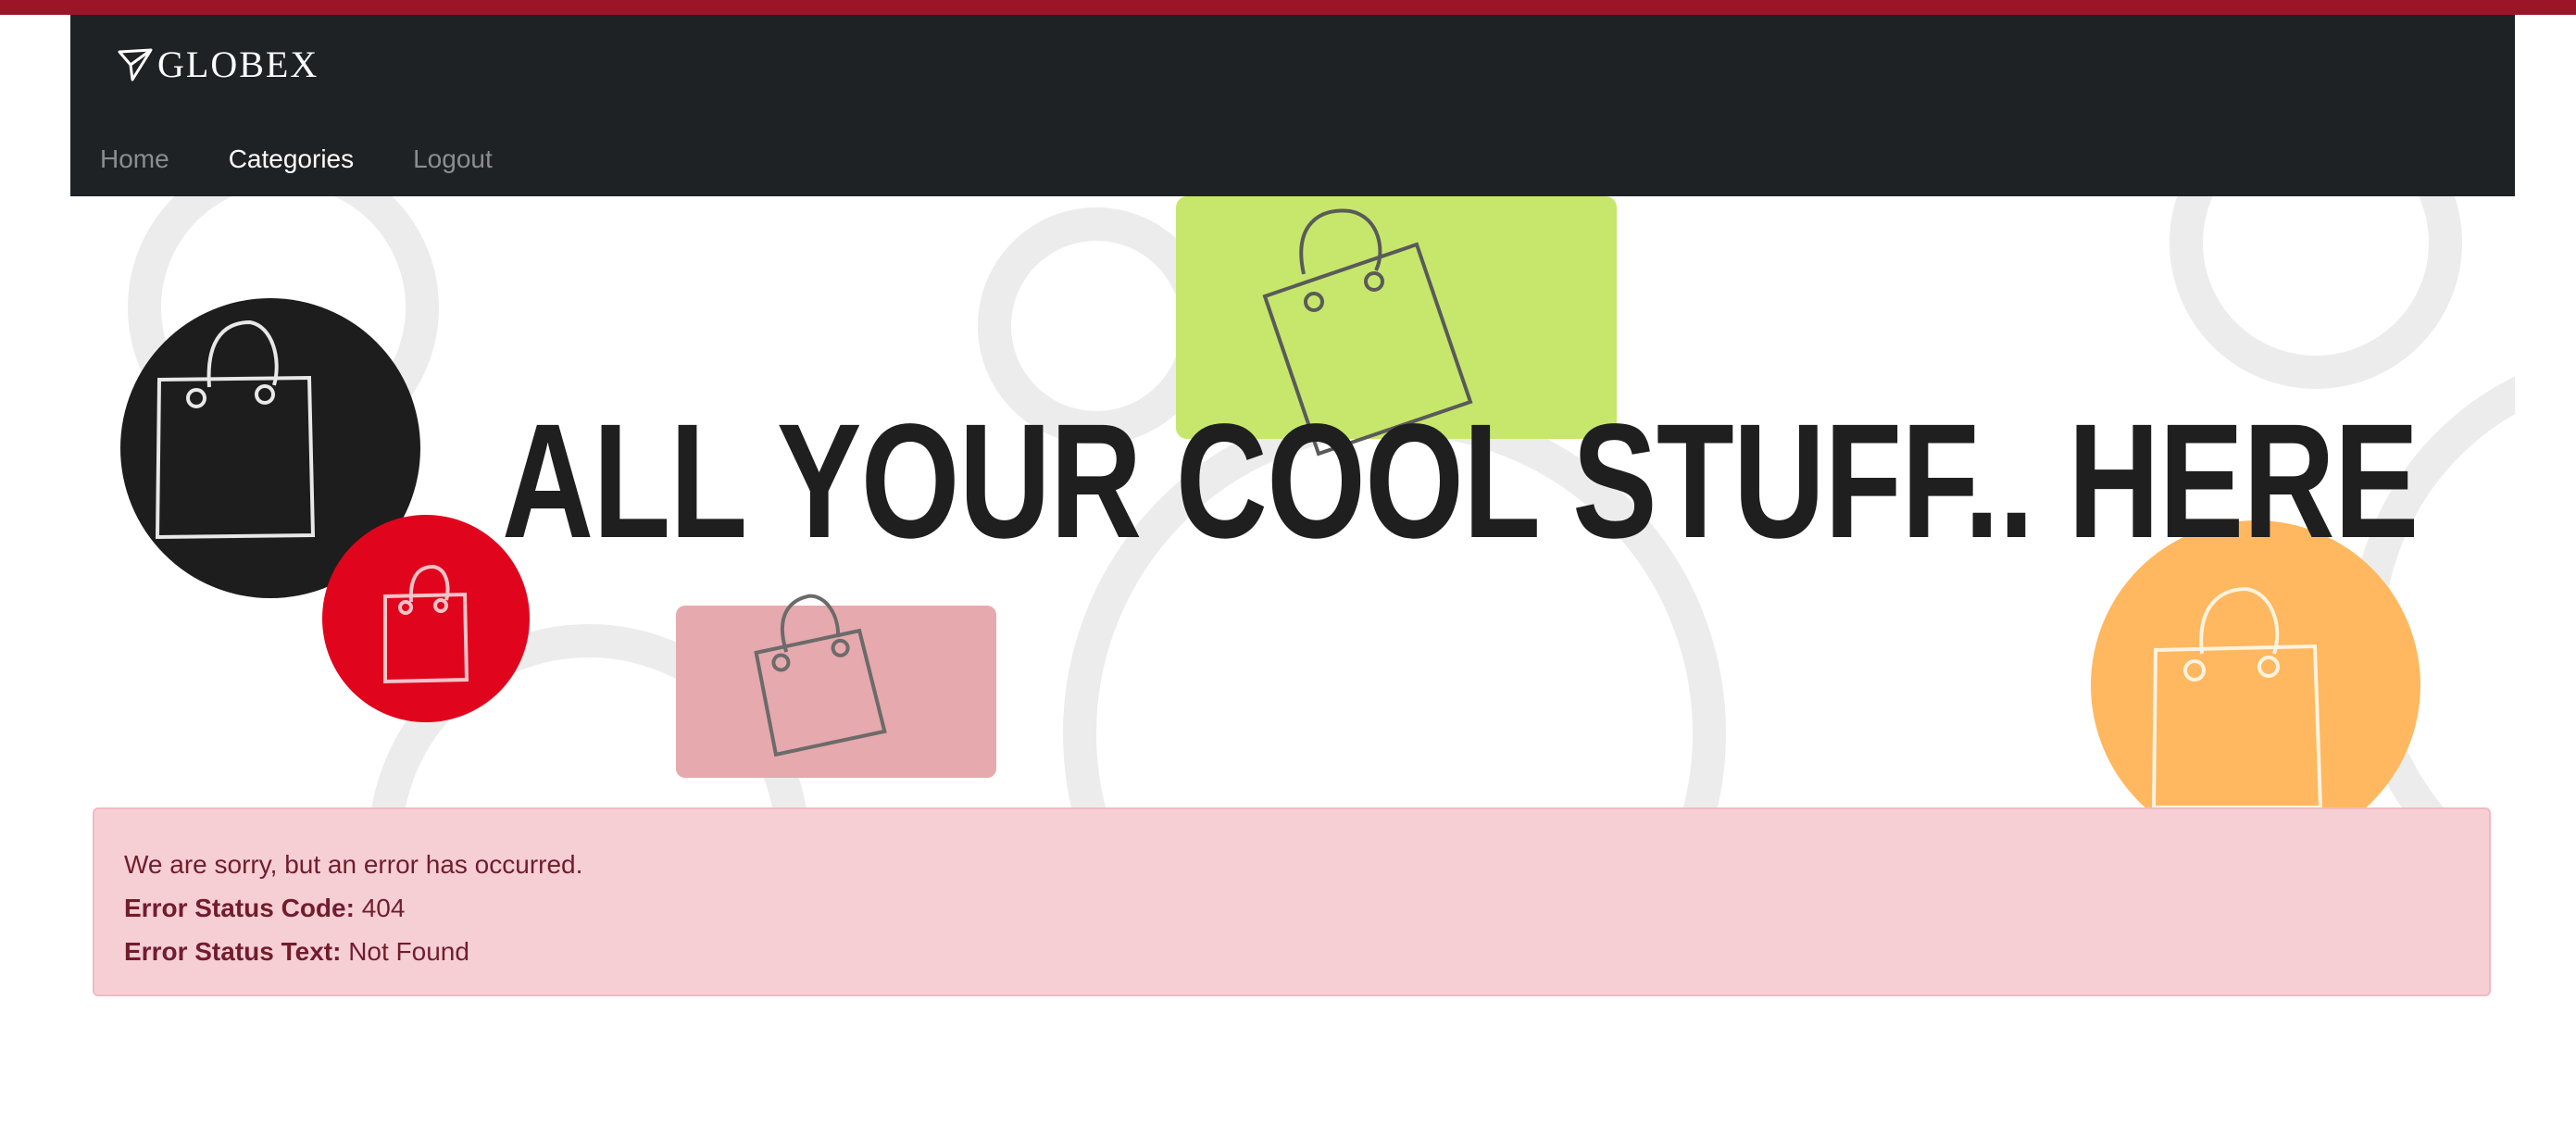  Describe the element at coordinates (1292, 908) in the screenshot. I see `error-status-code-row: Error Status Code: 404` at that location.